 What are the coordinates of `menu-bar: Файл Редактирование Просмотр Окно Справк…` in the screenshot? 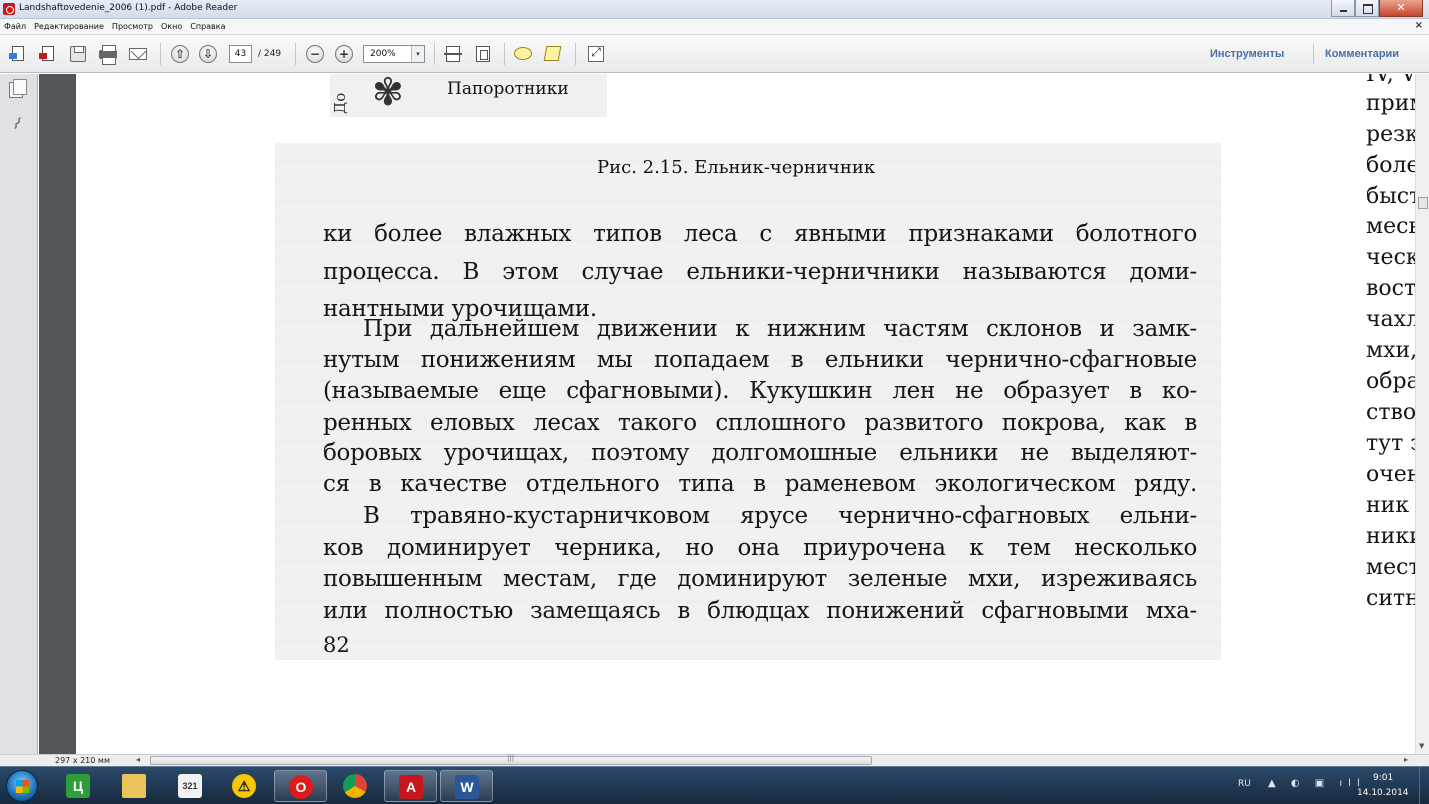 It's located at (714, 27).